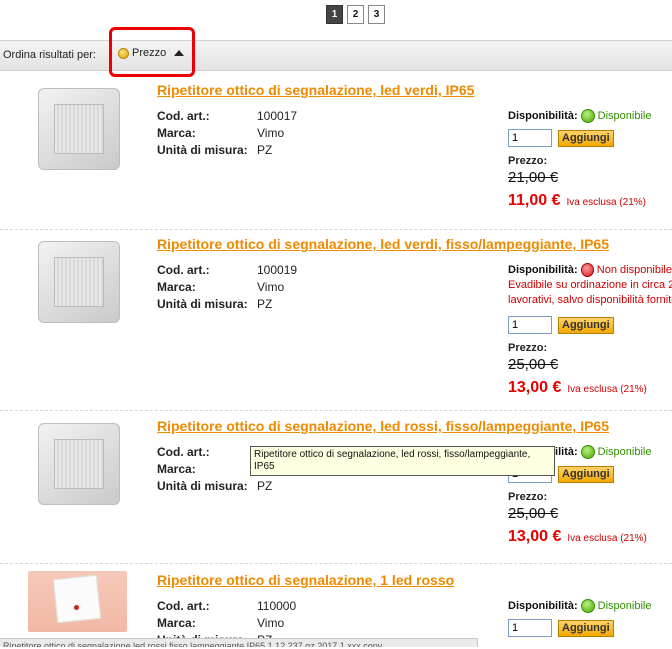 This screenshot has width=672, height=649. What do you see at coordinates (152, 52) in the screenshot?
I see `sort-highlight-box` at bounding box center [152, 52].